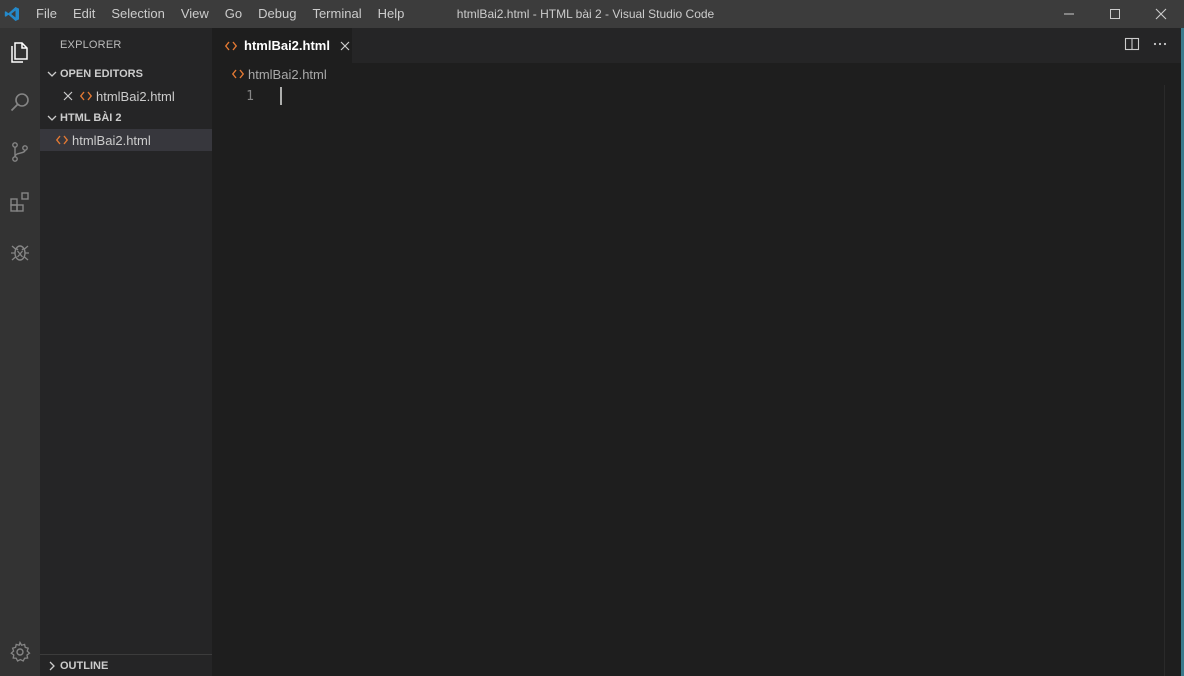  I want to click on folder-file-item: htmlBai2.html, so click(126, 140).